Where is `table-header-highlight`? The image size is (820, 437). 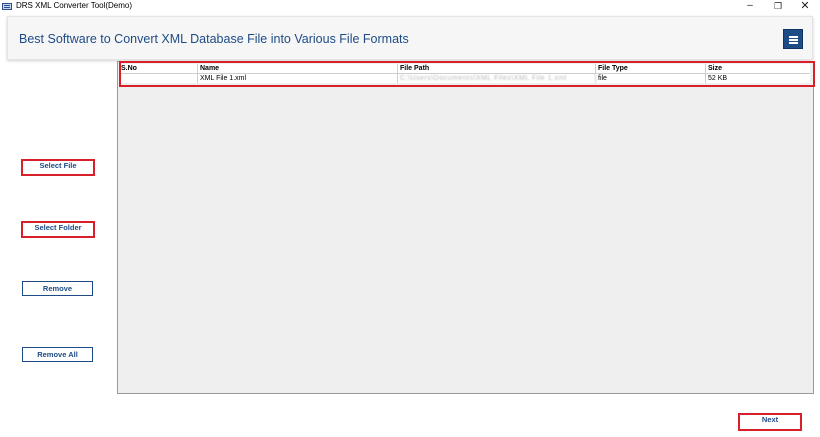 table-header-highlight is located at coordinates (467, 74).